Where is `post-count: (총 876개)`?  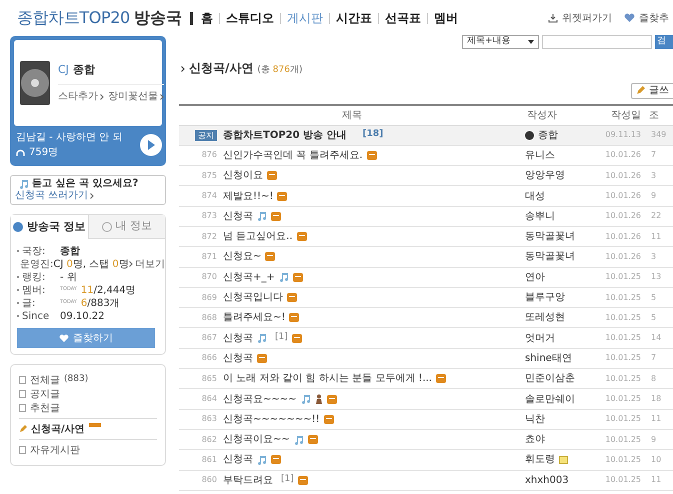 post-count: (총 876개) is located at coordinates (279, 70).